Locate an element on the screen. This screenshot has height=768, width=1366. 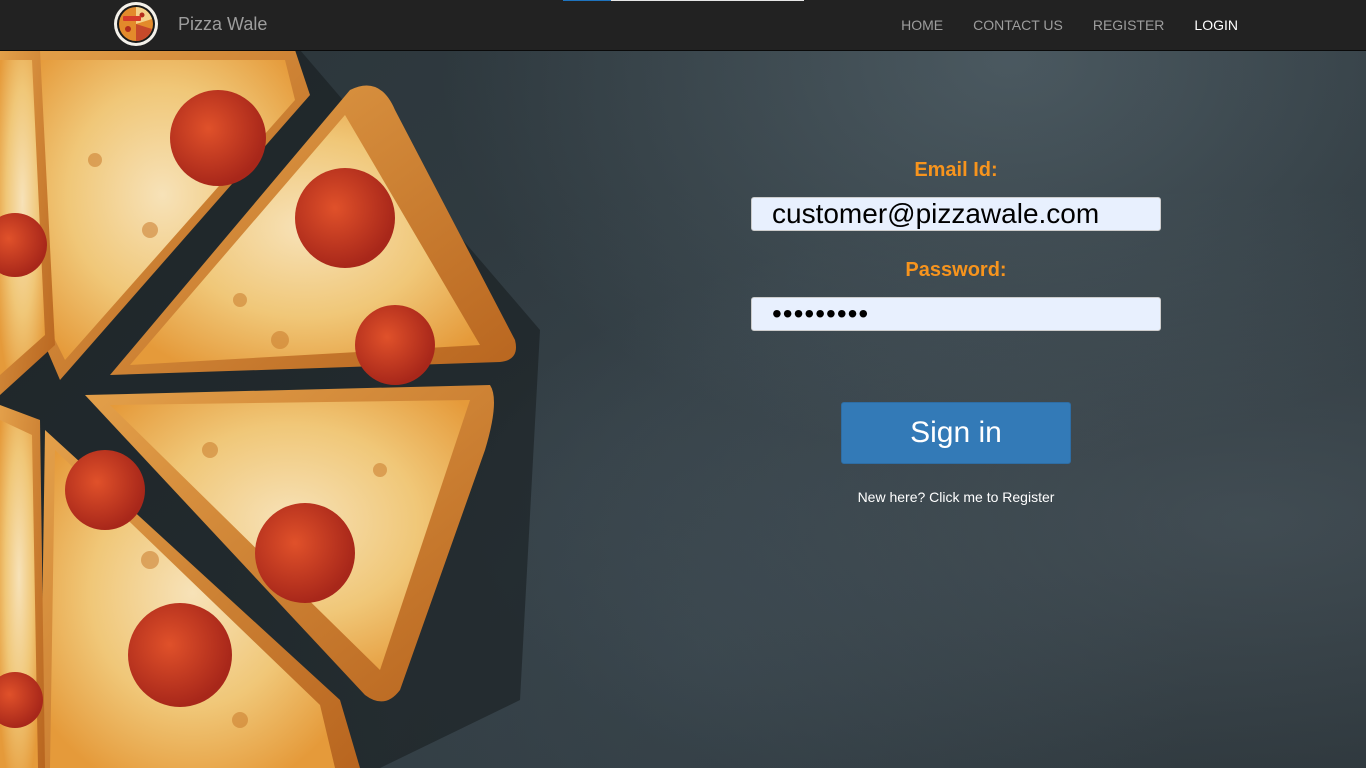
page-loading-bar is located at coordinates (683, 0).